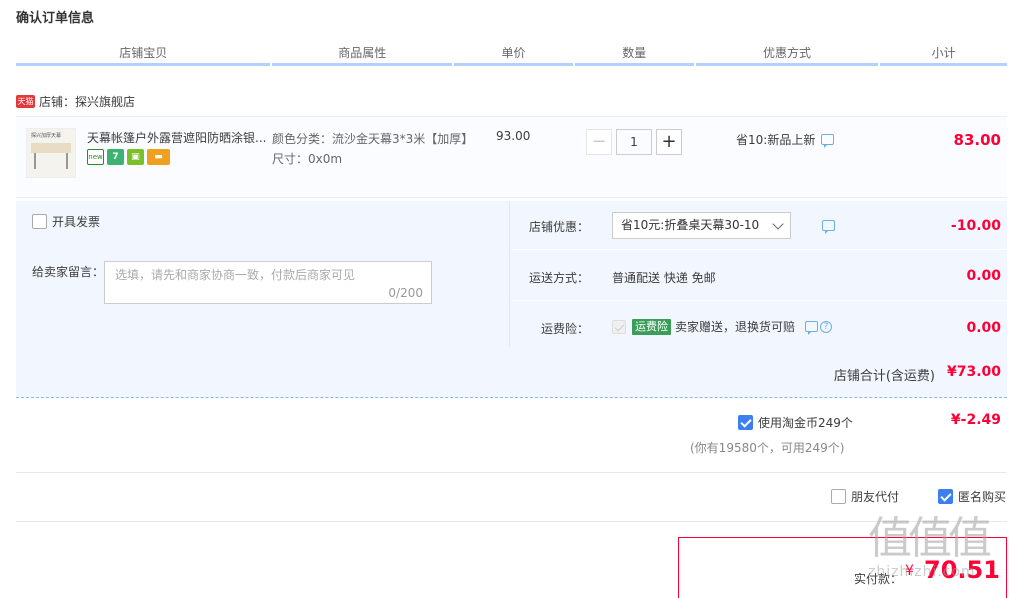 The height and width of the screenshot is (598, 1013). What do you see at coordinates (158, 157) in the screenshot?
I see `card-icon: ▬` at bounding box center [158, 157].